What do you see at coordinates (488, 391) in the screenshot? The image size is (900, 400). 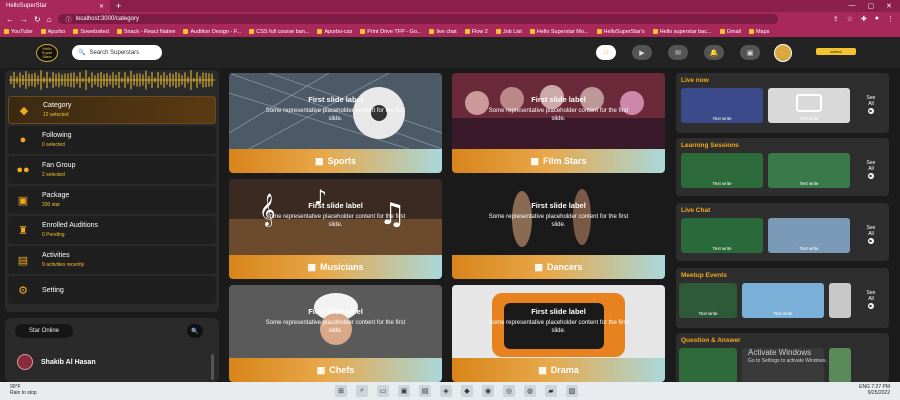 I see `chrome-icon: ◉` at bounding box center [488, 391].